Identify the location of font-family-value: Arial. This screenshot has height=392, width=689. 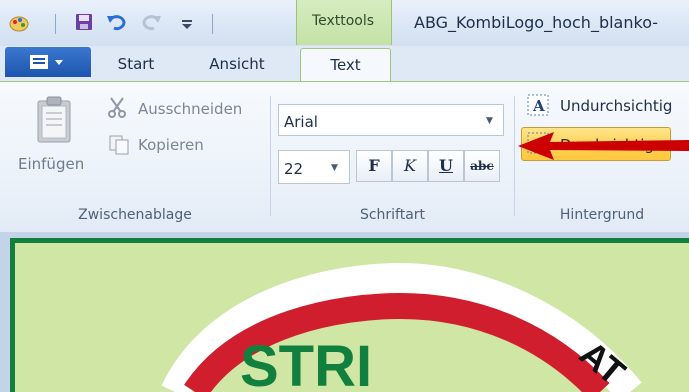
(301, 122).